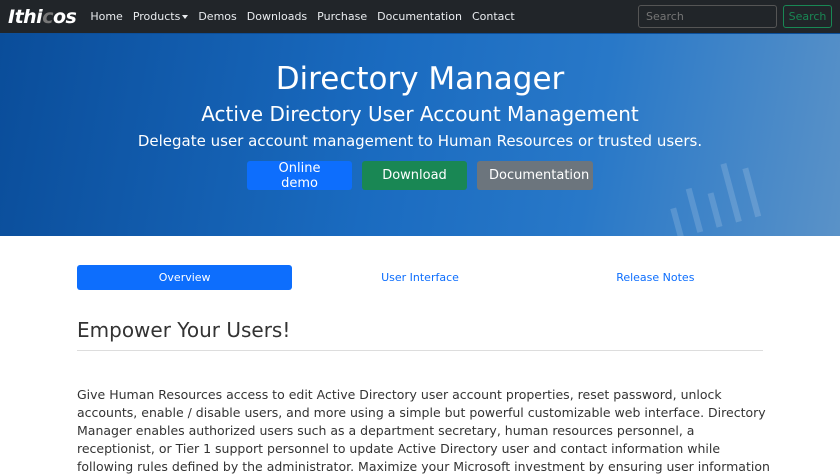  Describe the element at coordinates (655, 277) in the screenshot. I see `tab-release-notes: Release Notes` at that location.